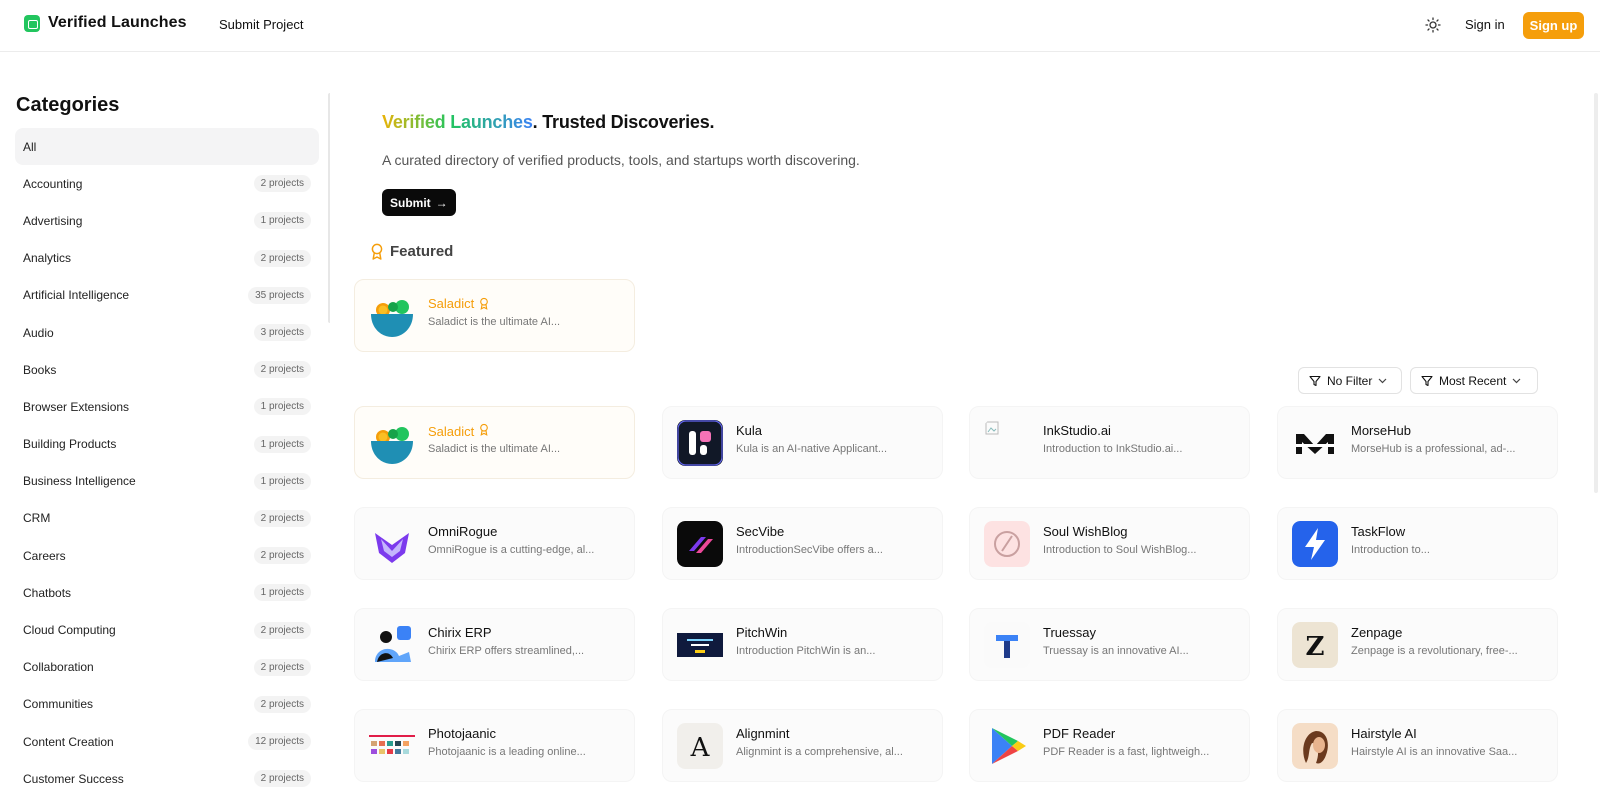  I want to click on sidebar-scrollbar, so click(329, 208).